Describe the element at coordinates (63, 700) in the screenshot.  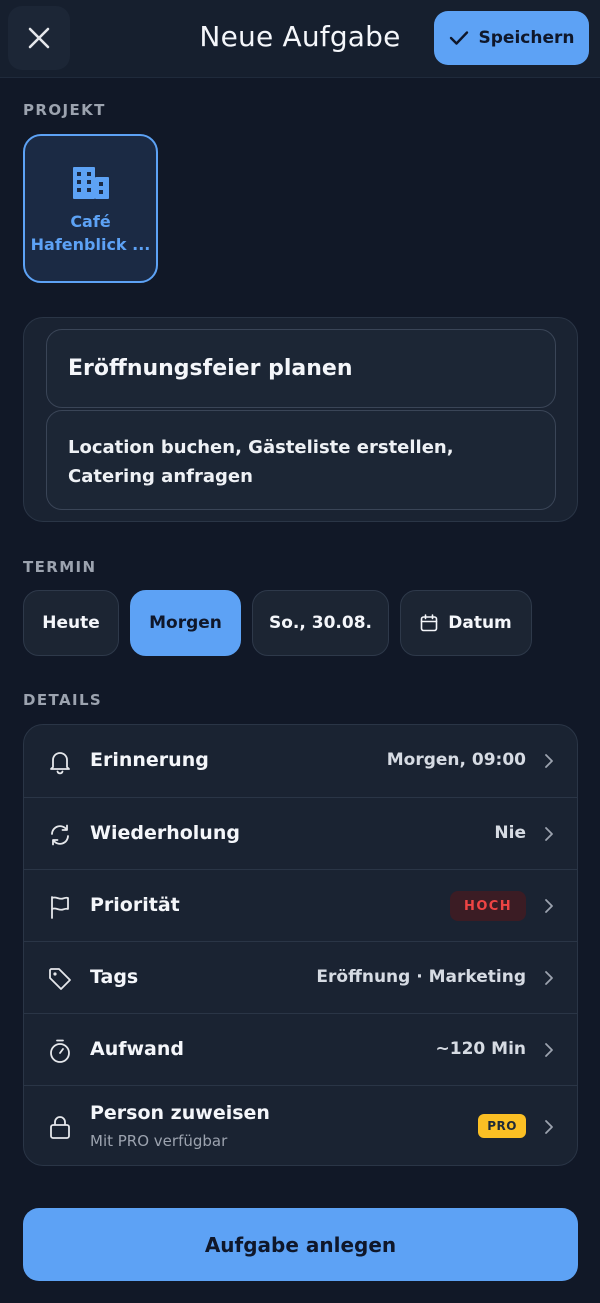
I see `section-label-details: DETAILS` at that location.